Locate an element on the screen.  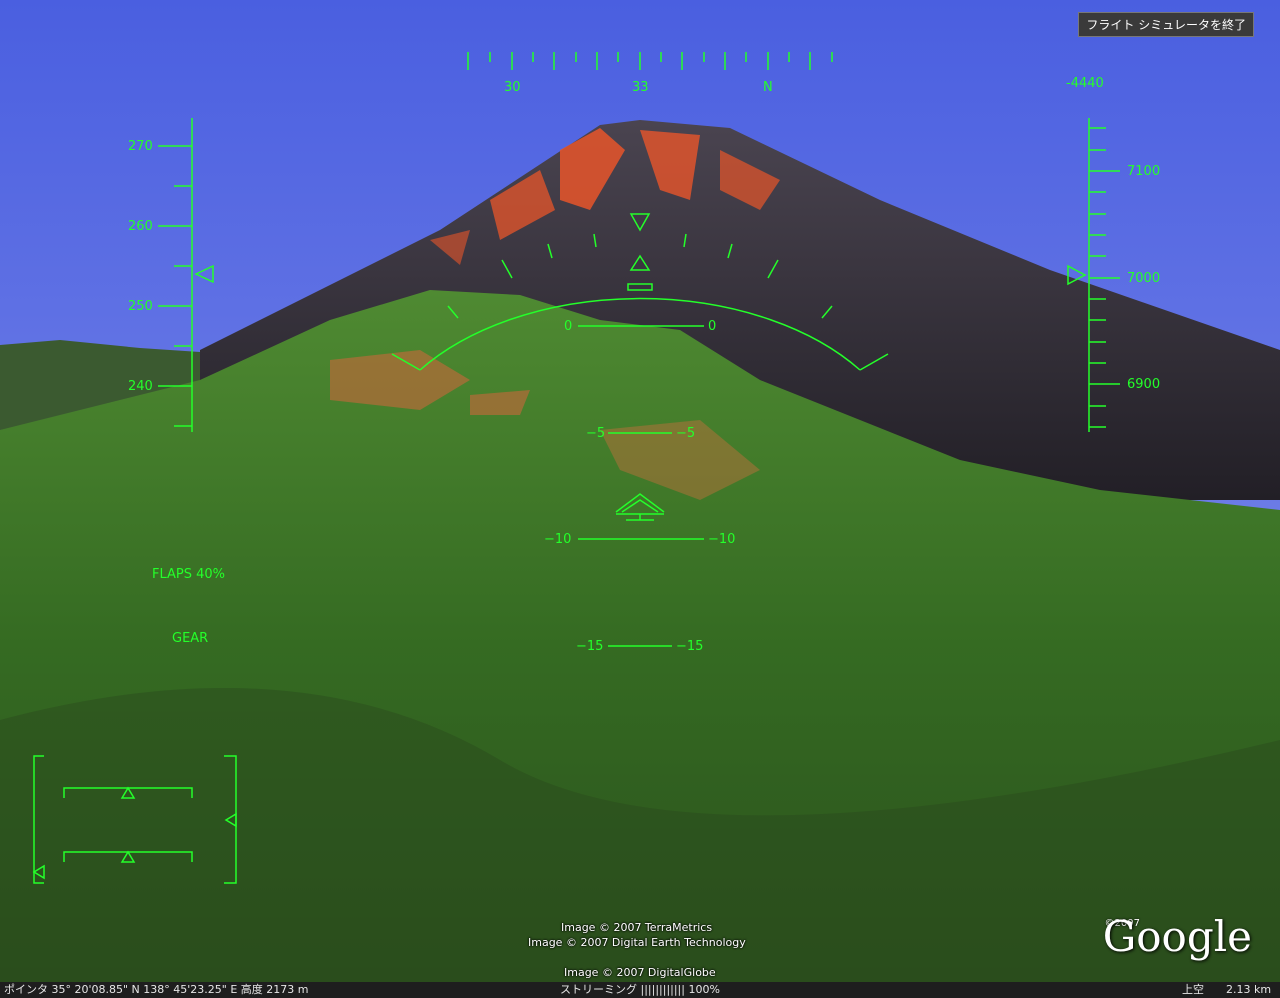
pitch-ladder is located at coordinates (641, 486).